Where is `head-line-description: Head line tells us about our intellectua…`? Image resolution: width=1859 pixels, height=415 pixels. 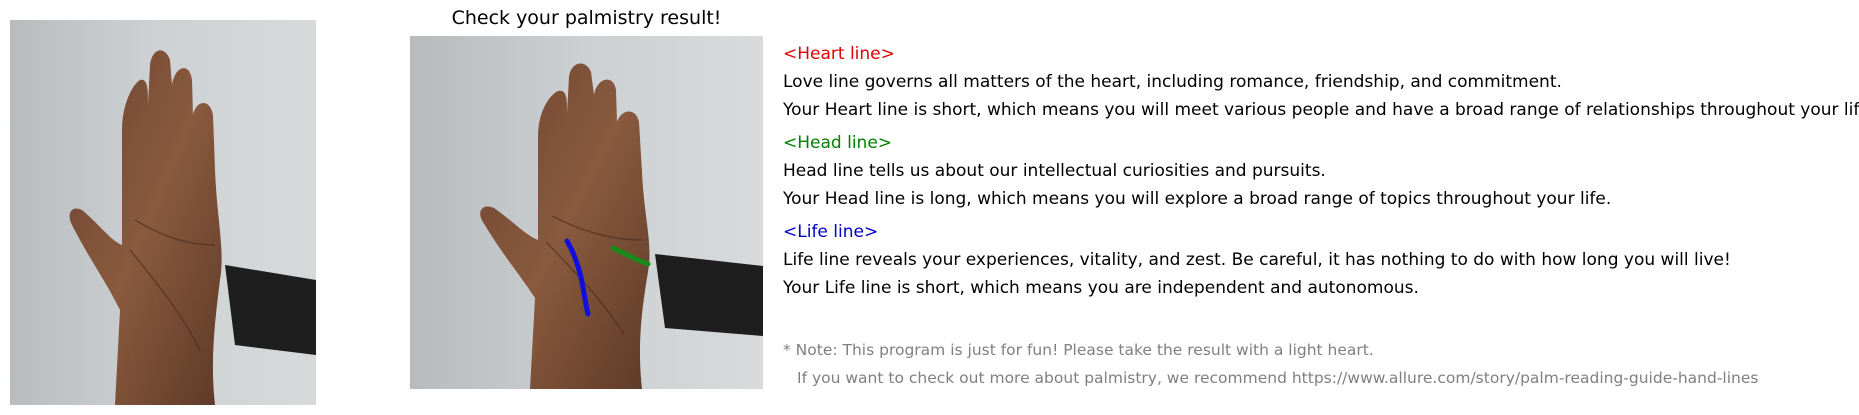
head-line-description: Head line tells us about our intellectua… is located at coordinates (1054, 171).